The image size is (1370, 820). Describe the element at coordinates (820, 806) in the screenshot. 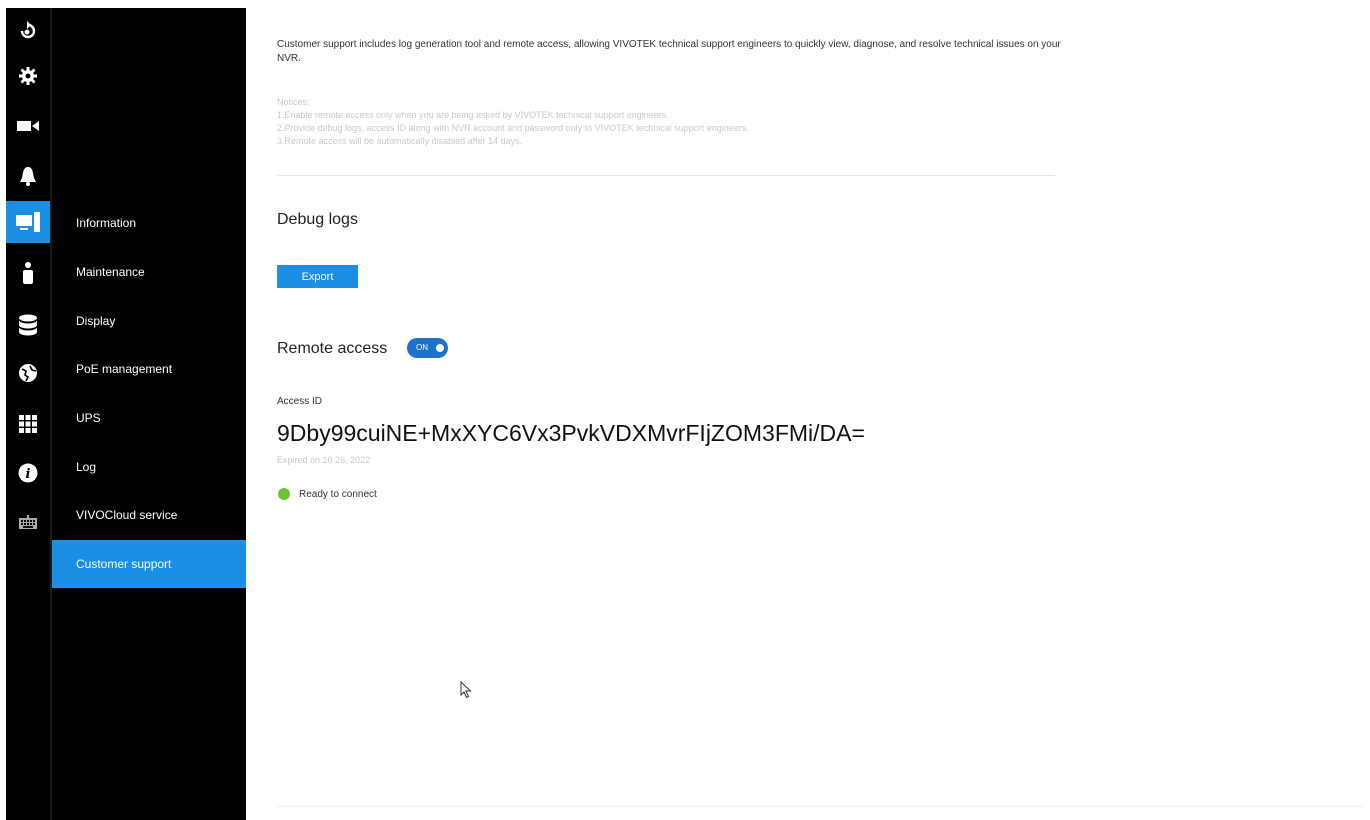

I see `bottom-divider` at that location.